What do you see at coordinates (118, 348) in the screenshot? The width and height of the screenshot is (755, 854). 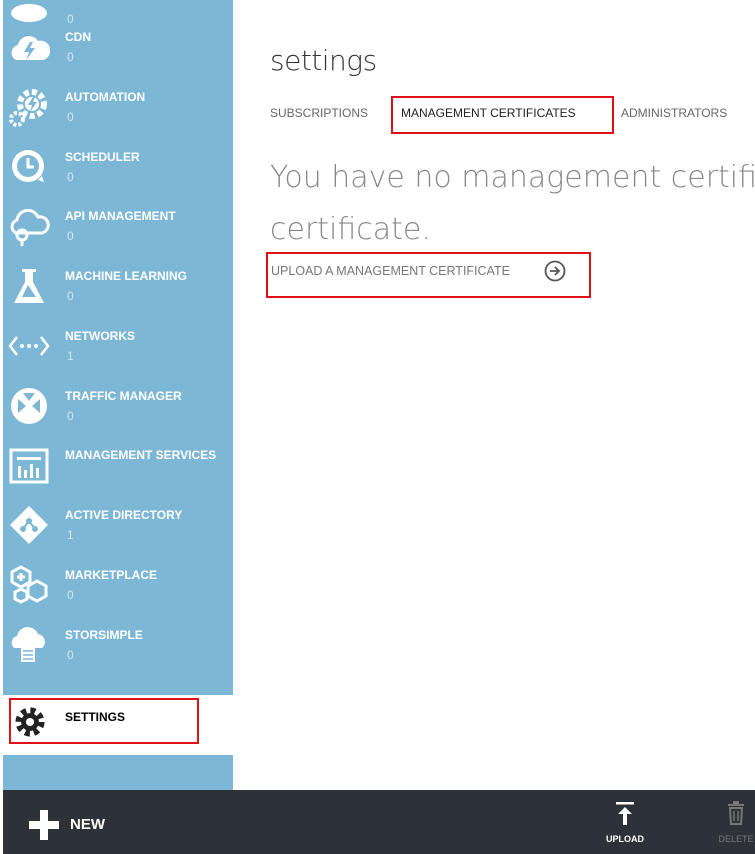 I see `sidebar-item-networks: NETWORKS 1` at bounding box center [118, 348].